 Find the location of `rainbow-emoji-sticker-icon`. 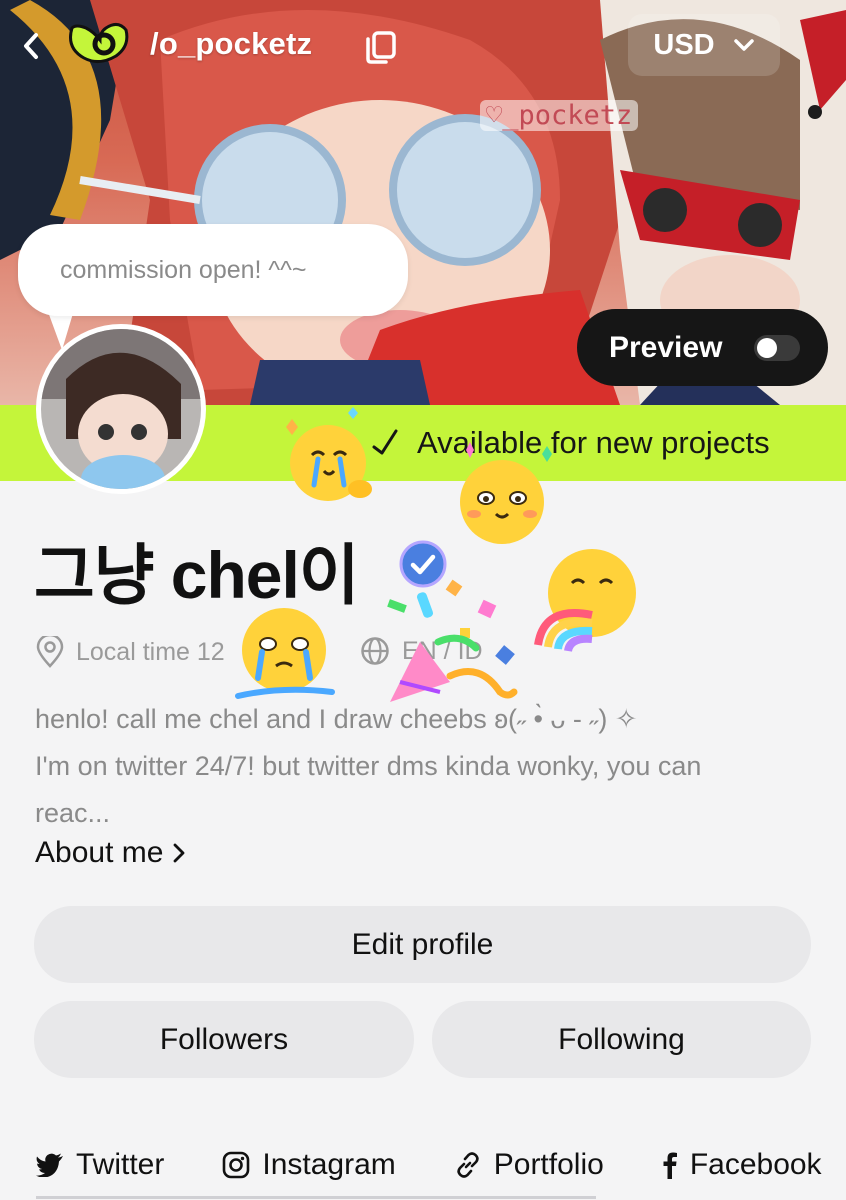

rainbow-emoji-sticker-icon is located at coordinates (585, 600).